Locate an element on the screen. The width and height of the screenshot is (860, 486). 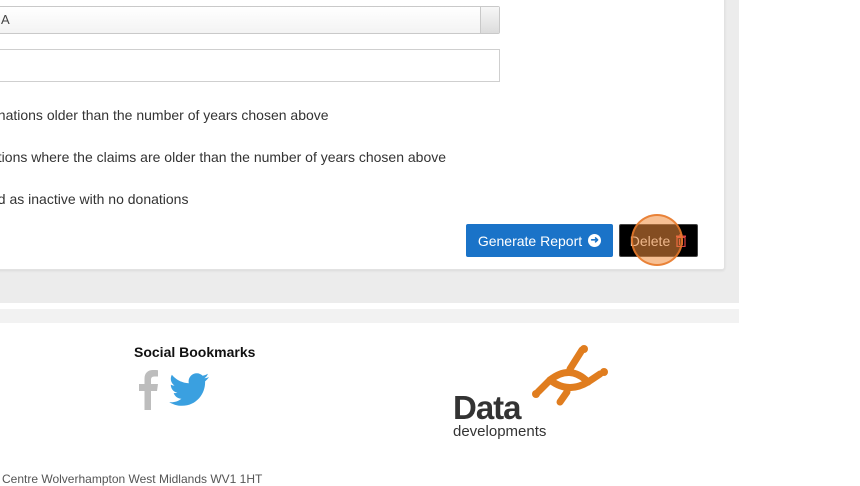
year-select-value: A is located at coordinates (5, 19).